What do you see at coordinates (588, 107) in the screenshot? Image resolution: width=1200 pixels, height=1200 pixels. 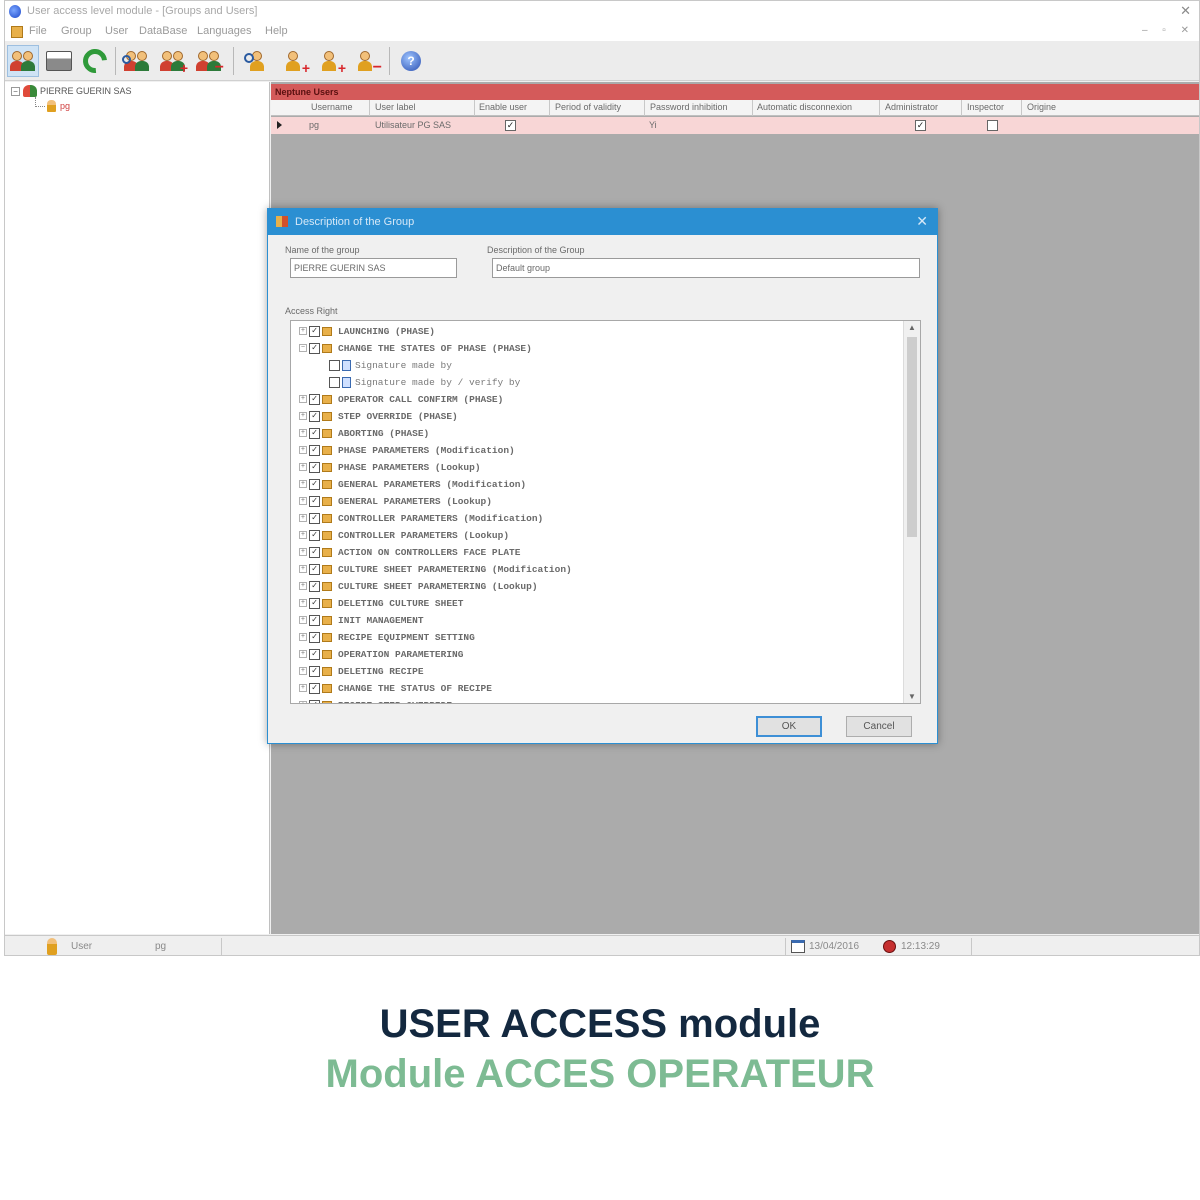 I see `col-period-validity: Period of validity` at bounding box center [588, 107].